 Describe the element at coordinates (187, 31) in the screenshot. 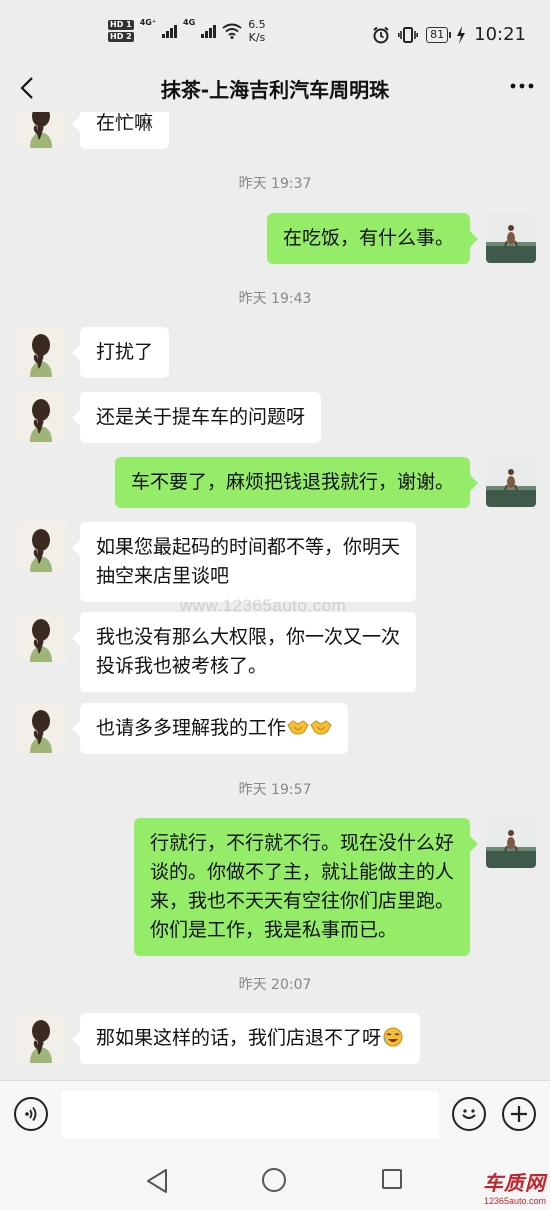

I see `status-left: HD 1 HD 2 4G⁺ 4G 6.5 K/s` at that location.